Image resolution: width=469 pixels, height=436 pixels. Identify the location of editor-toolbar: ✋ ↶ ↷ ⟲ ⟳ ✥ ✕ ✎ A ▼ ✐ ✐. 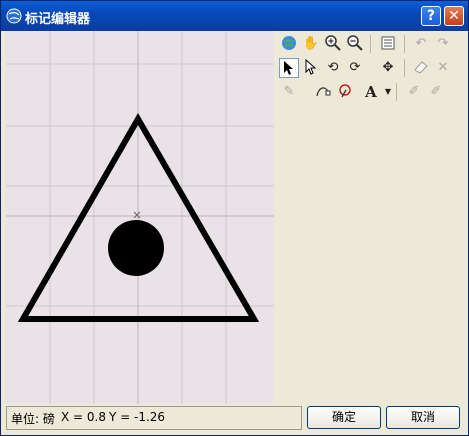
(370, 69).